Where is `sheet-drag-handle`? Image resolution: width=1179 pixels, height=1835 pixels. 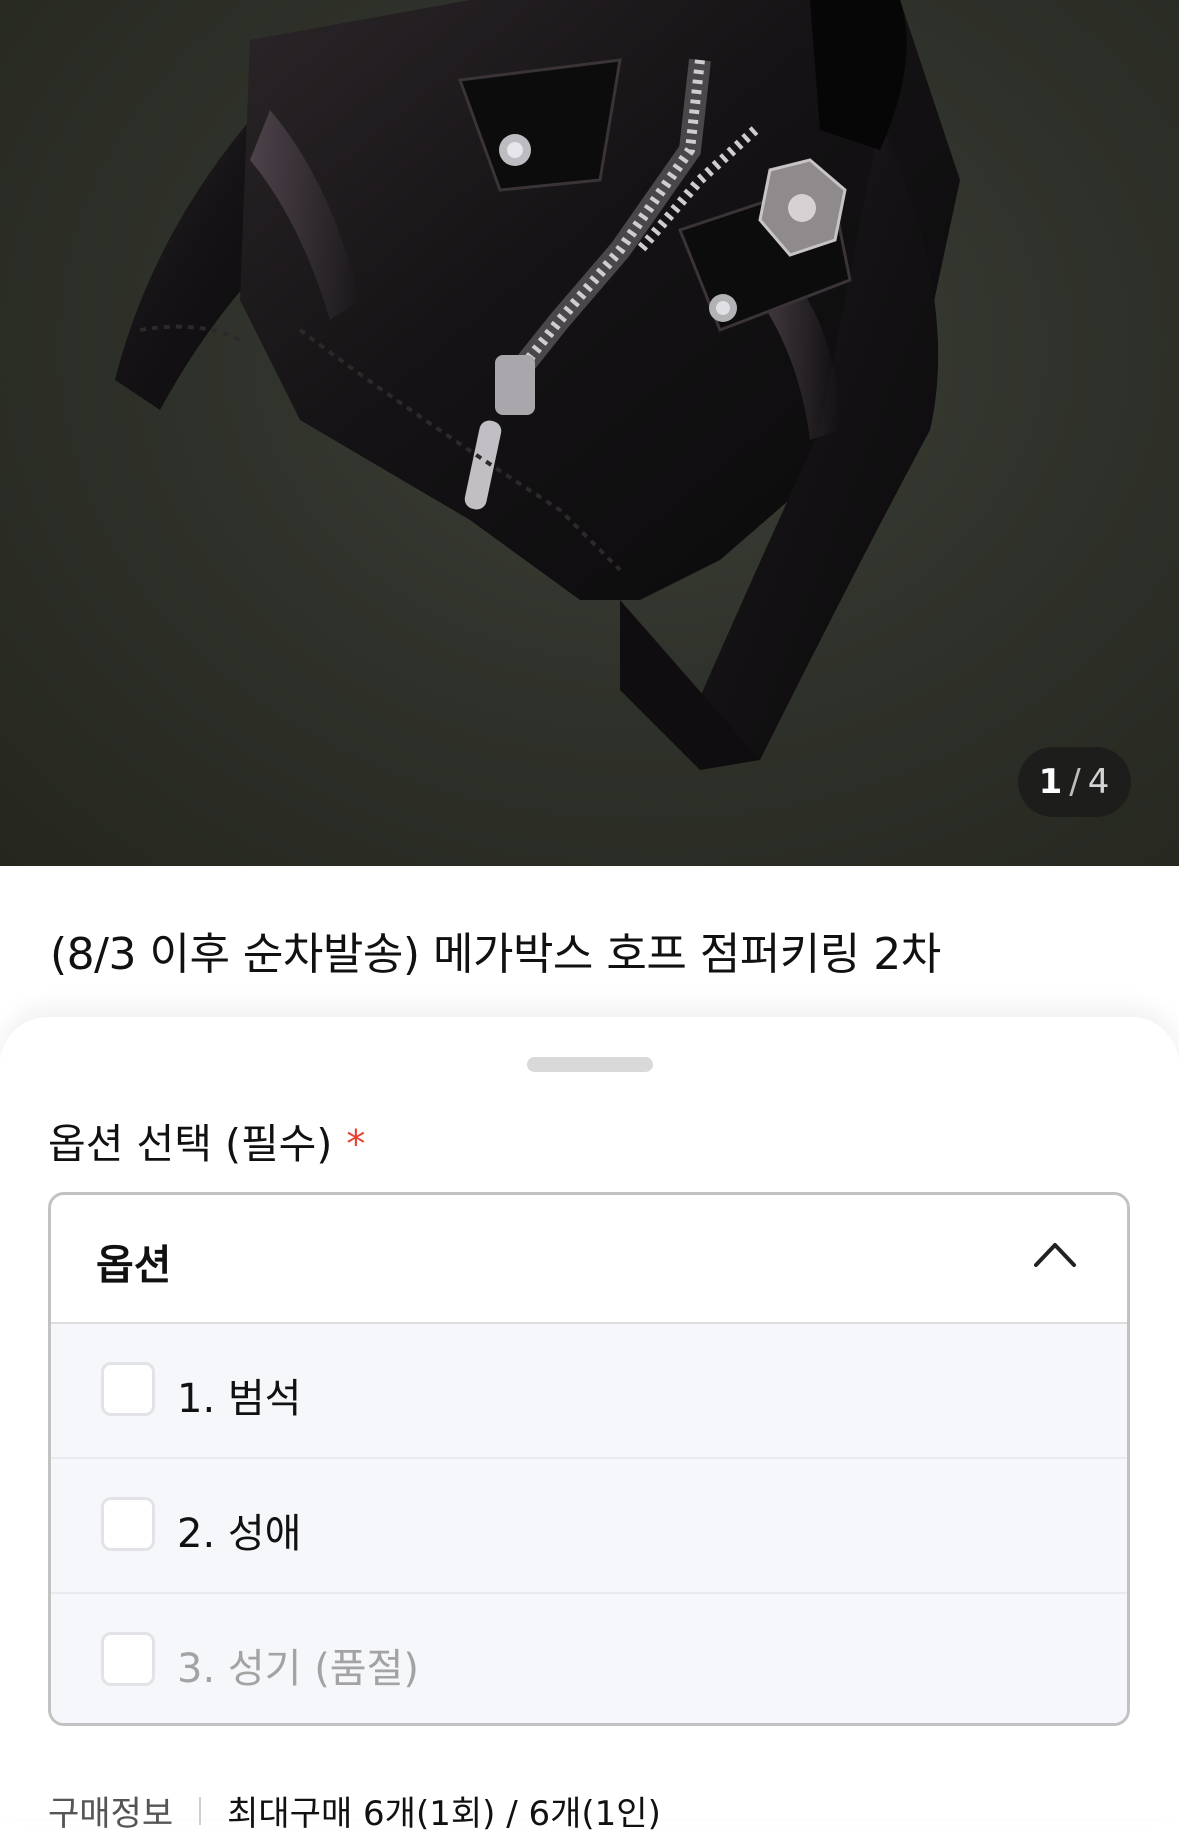
sheet-drag-handle is located at coordinates (590, 1064).